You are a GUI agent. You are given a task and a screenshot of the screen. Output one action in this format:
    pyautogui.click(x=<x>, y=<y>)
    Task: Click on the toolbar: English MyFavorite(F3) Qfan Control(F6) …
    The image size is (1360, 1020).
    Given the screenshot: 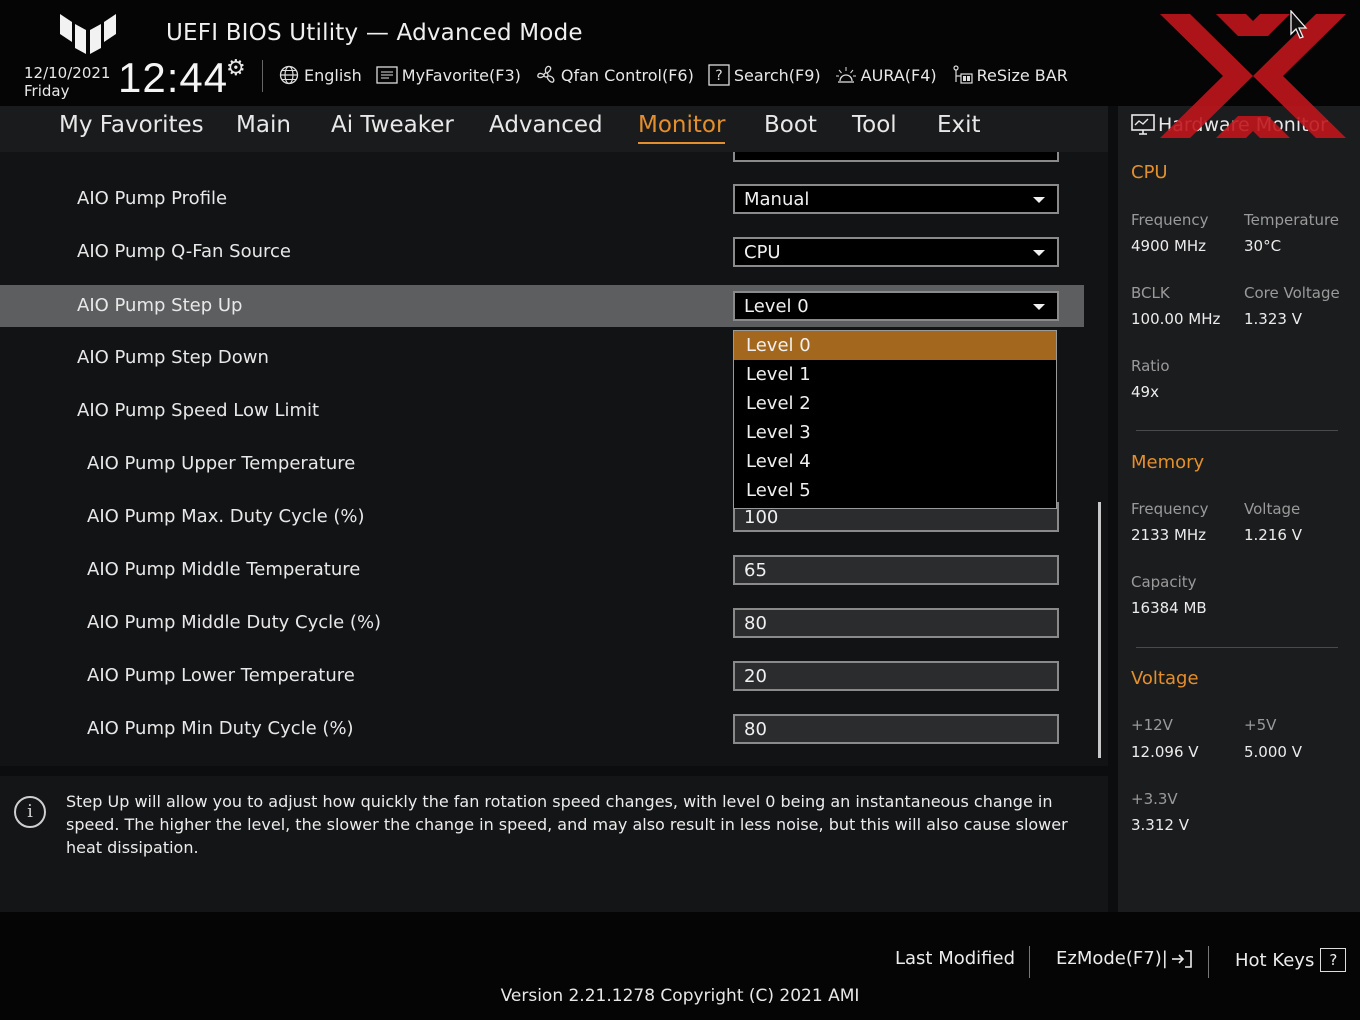 What is the action you would take?
    pyautogui.click(x=680, y=75)
    